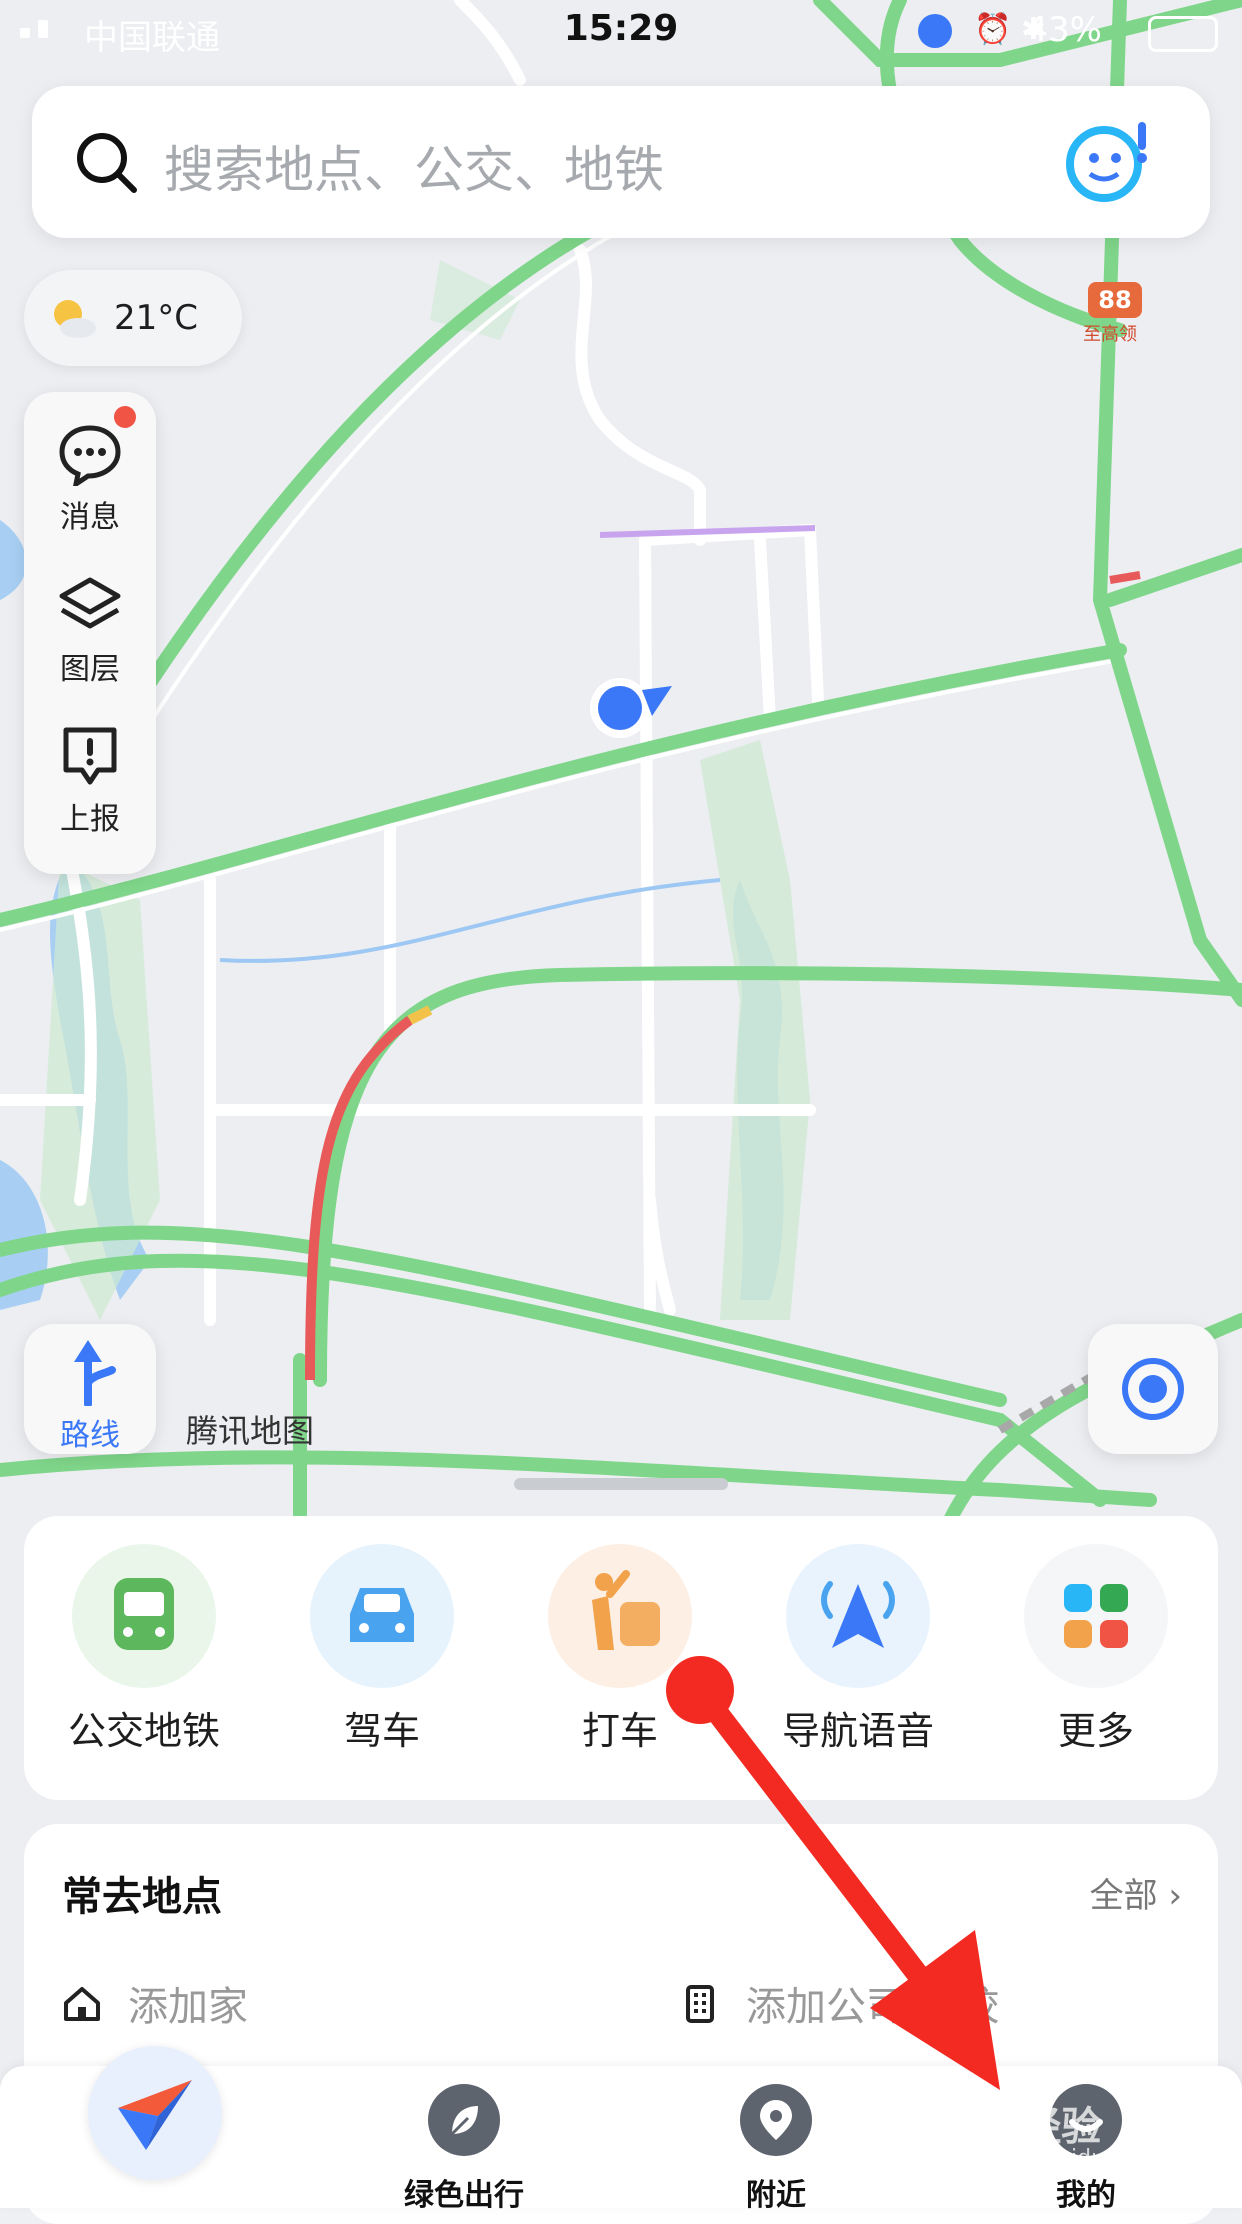 This screenshot has height=2224, width=1242. What do you see at coordinates (1123, 1896) in the screenshot?
I see `view-all-label: 全部` at bounding box center [1123, 1896].